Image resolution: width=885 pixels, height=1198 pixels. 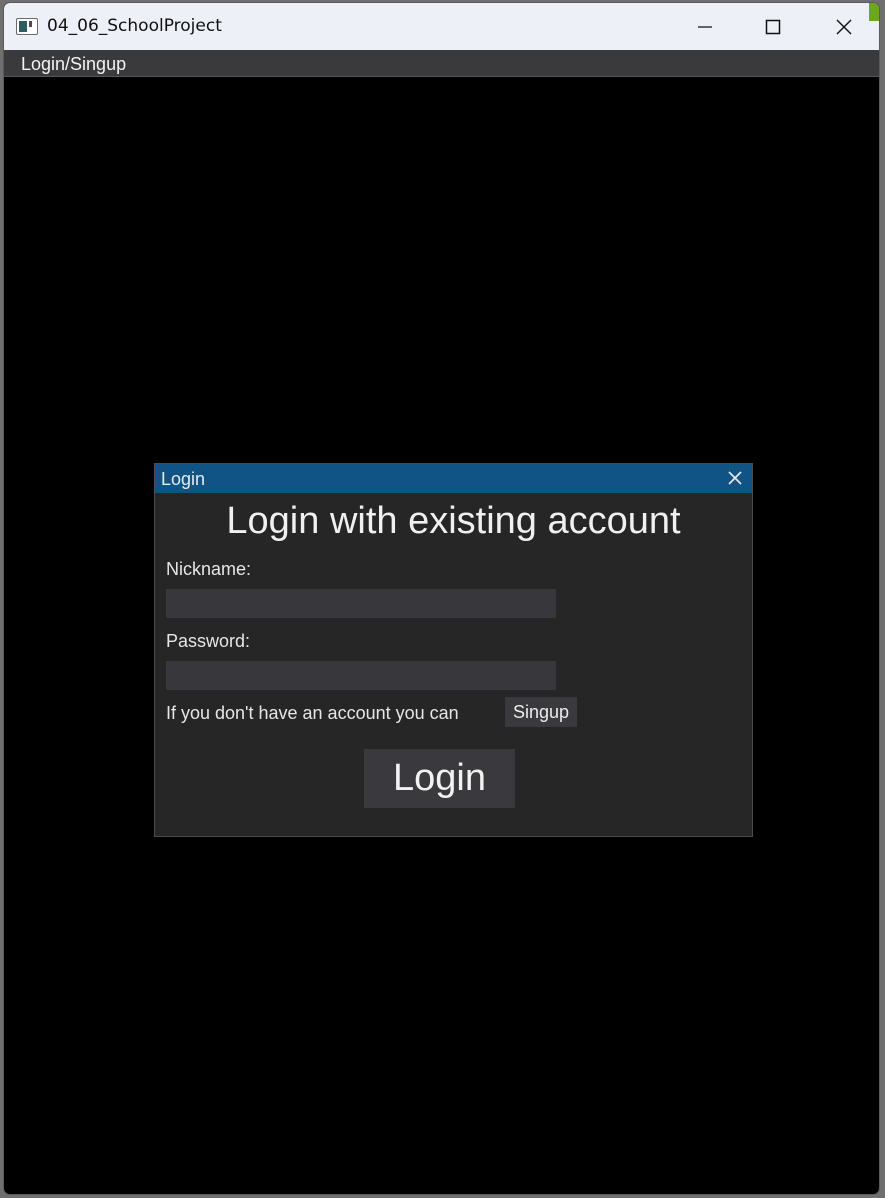 I want to click on nickname-input, so click(x=361, y=603).